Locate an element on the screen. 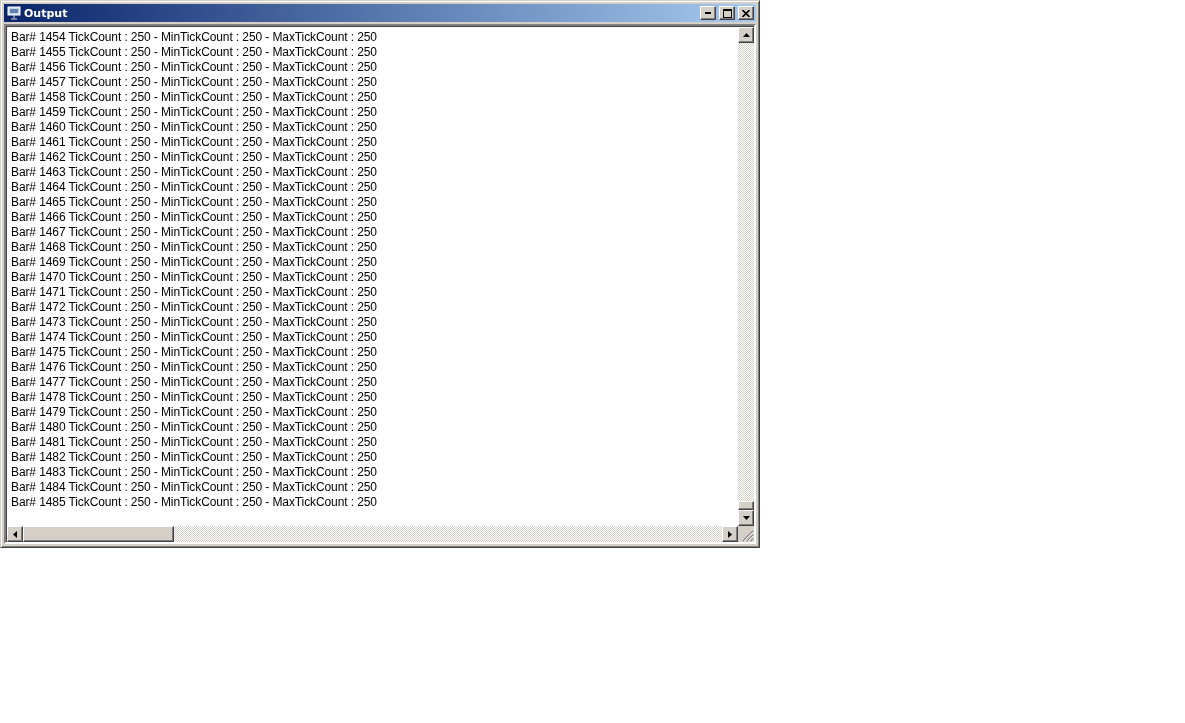 The width and height of the screenshot is (1185, 723). resize-grip-icon is located at coordinates (748, 536).